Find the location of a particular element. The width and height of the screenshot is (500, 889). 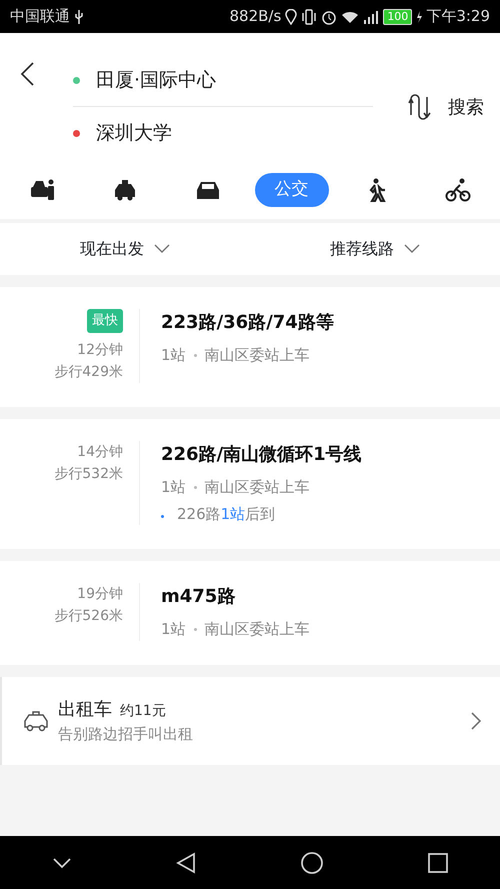

route-card: 14分钟 步行532米 226路/南山微循环1号线 1站 南山区委站上车 226路1站后到 is located at coordinates (250, 484).